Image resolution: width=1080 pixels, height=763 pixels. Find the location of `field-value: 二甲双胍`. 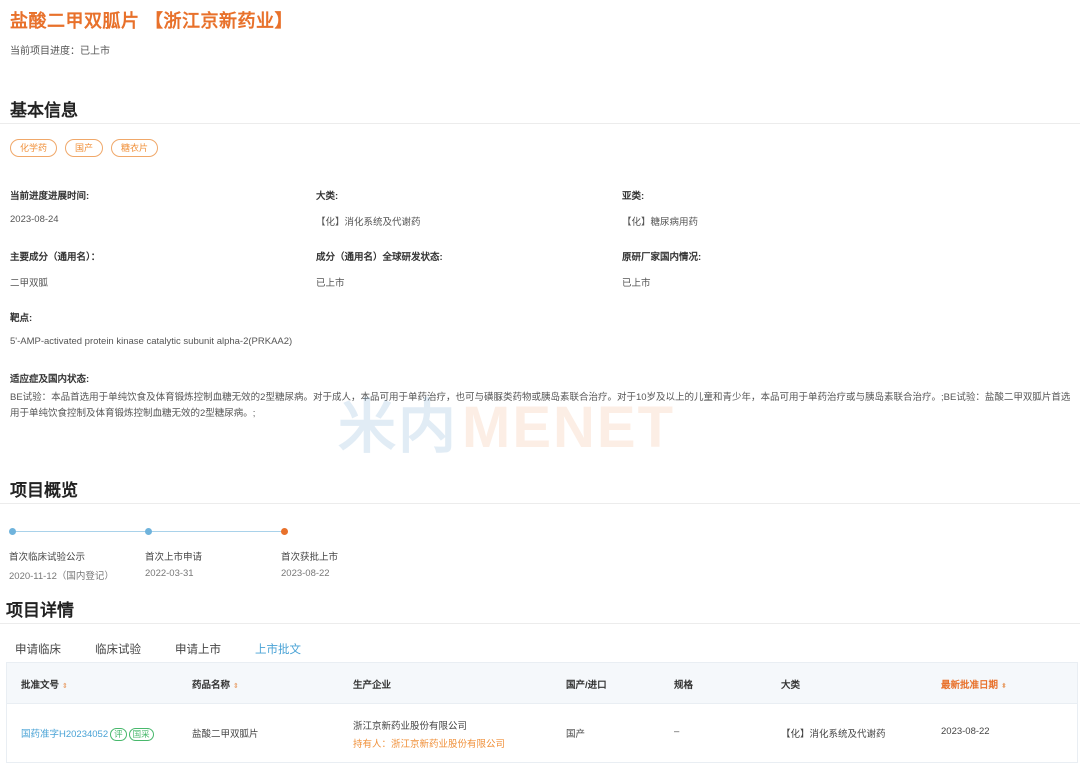

field-value: 二甲双胍 is located at coordinates (29, 283).